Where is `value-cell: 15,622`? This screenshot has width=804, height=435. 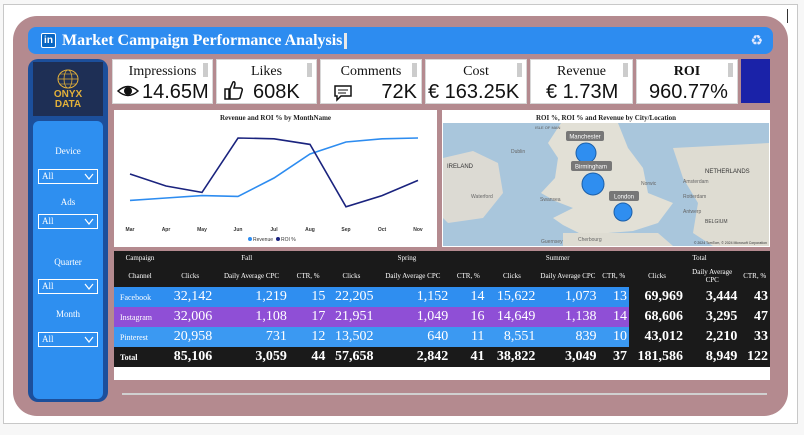 value-cell: 15,622 is located at coordinates (516, 296).